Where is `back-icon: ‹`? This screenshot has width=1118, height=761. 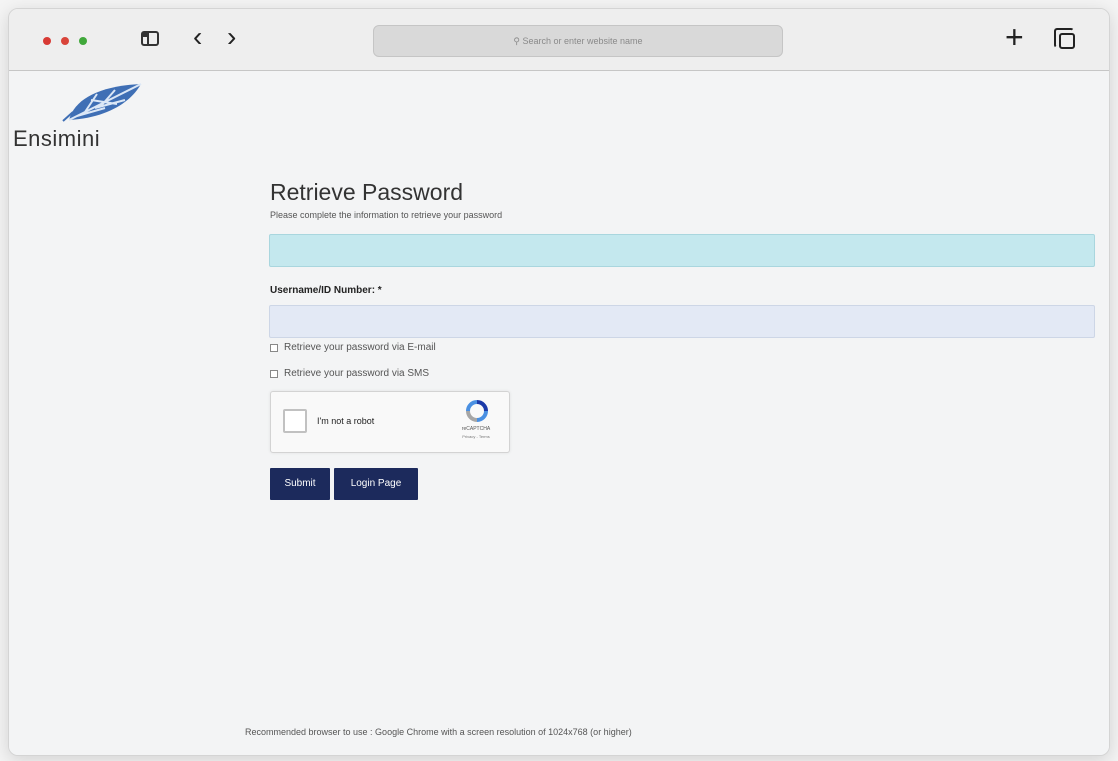 back-icon: ‹ is located at coordinates (197, 37).